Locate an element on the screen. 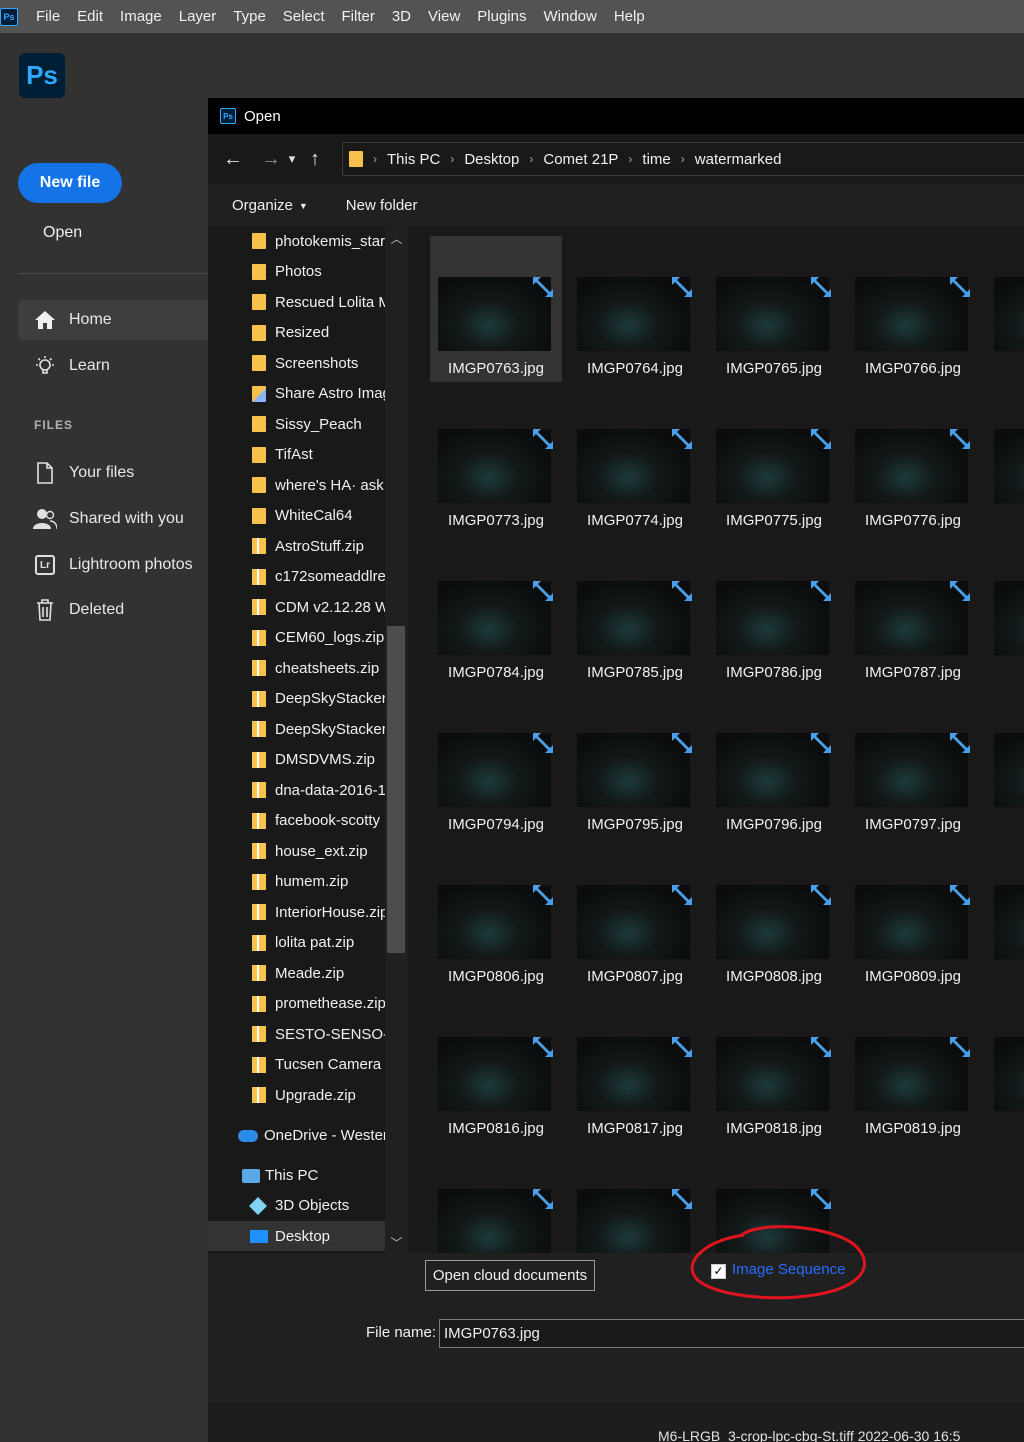  breadcrumb-desktop: Desktop is located at coordinates (491, 159).